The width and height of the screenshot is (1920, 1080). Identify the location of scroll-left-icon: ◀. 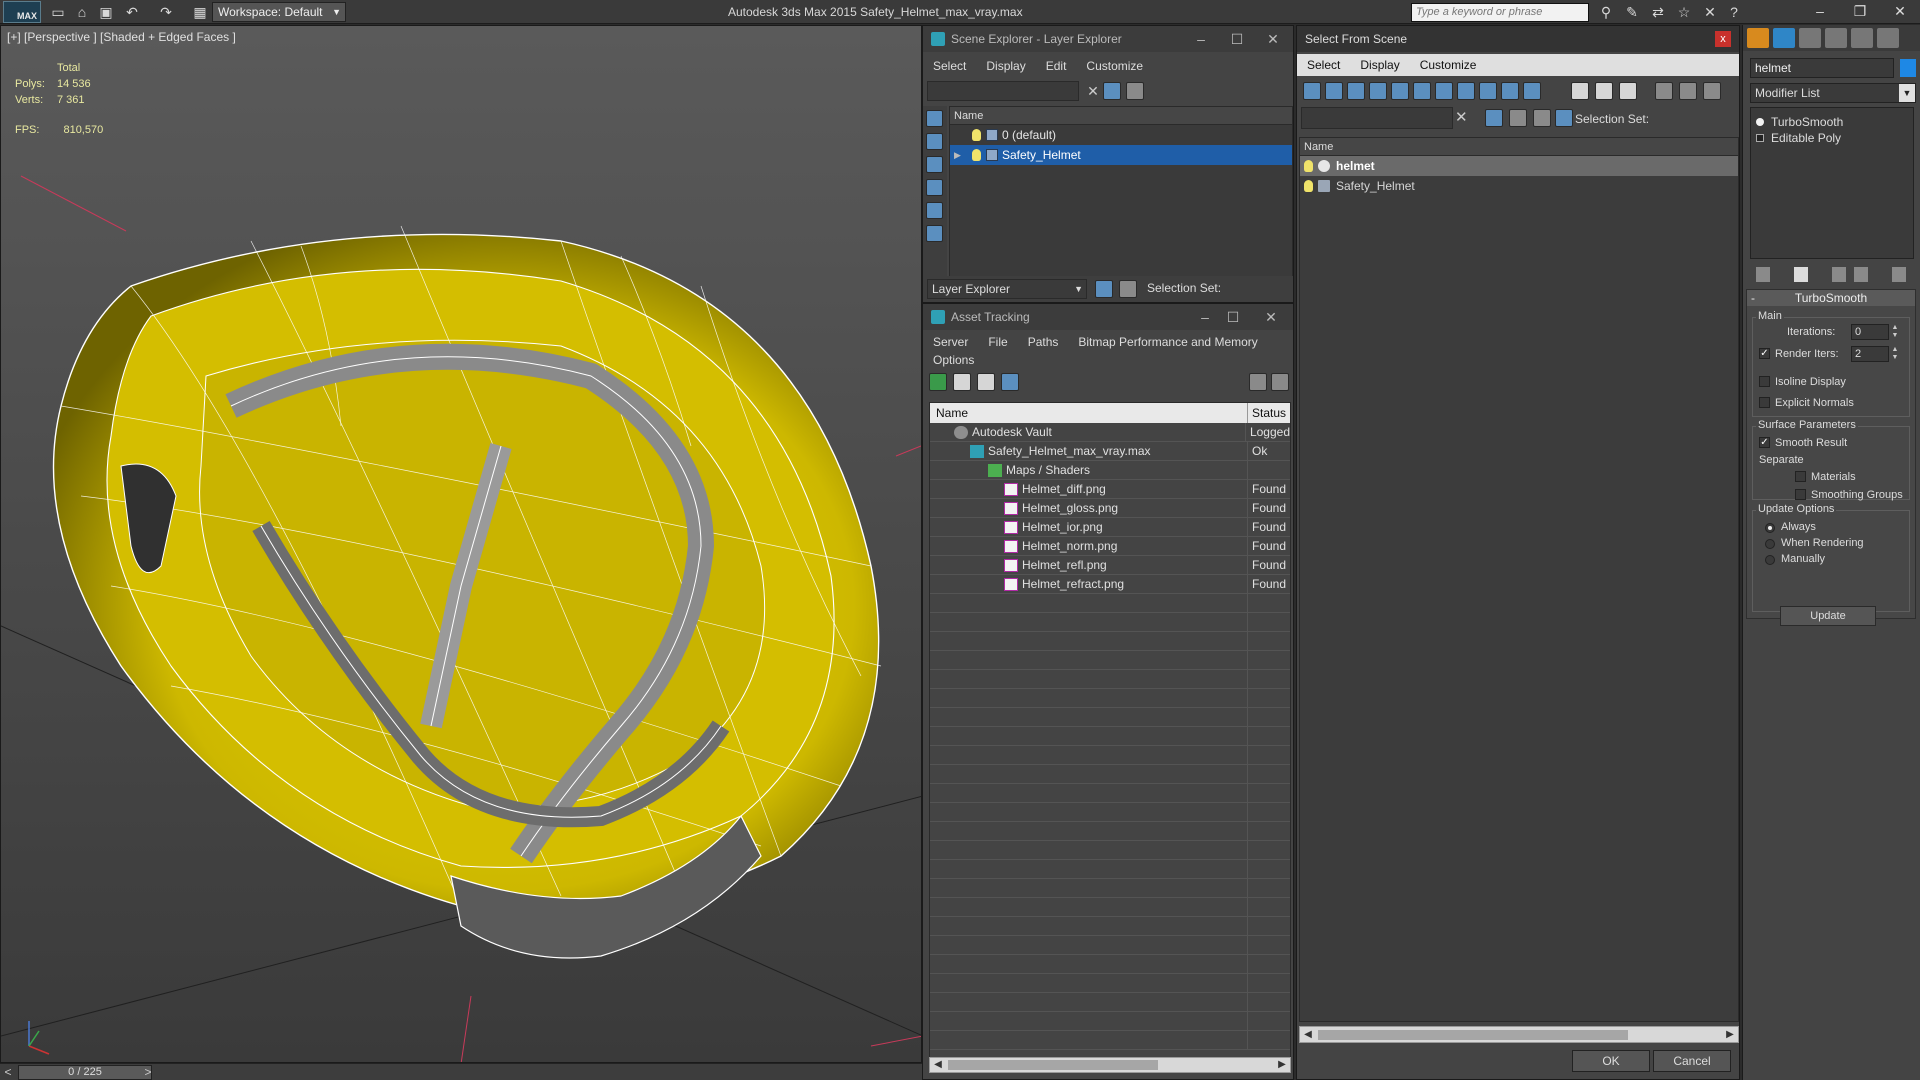
(1308, 1034).